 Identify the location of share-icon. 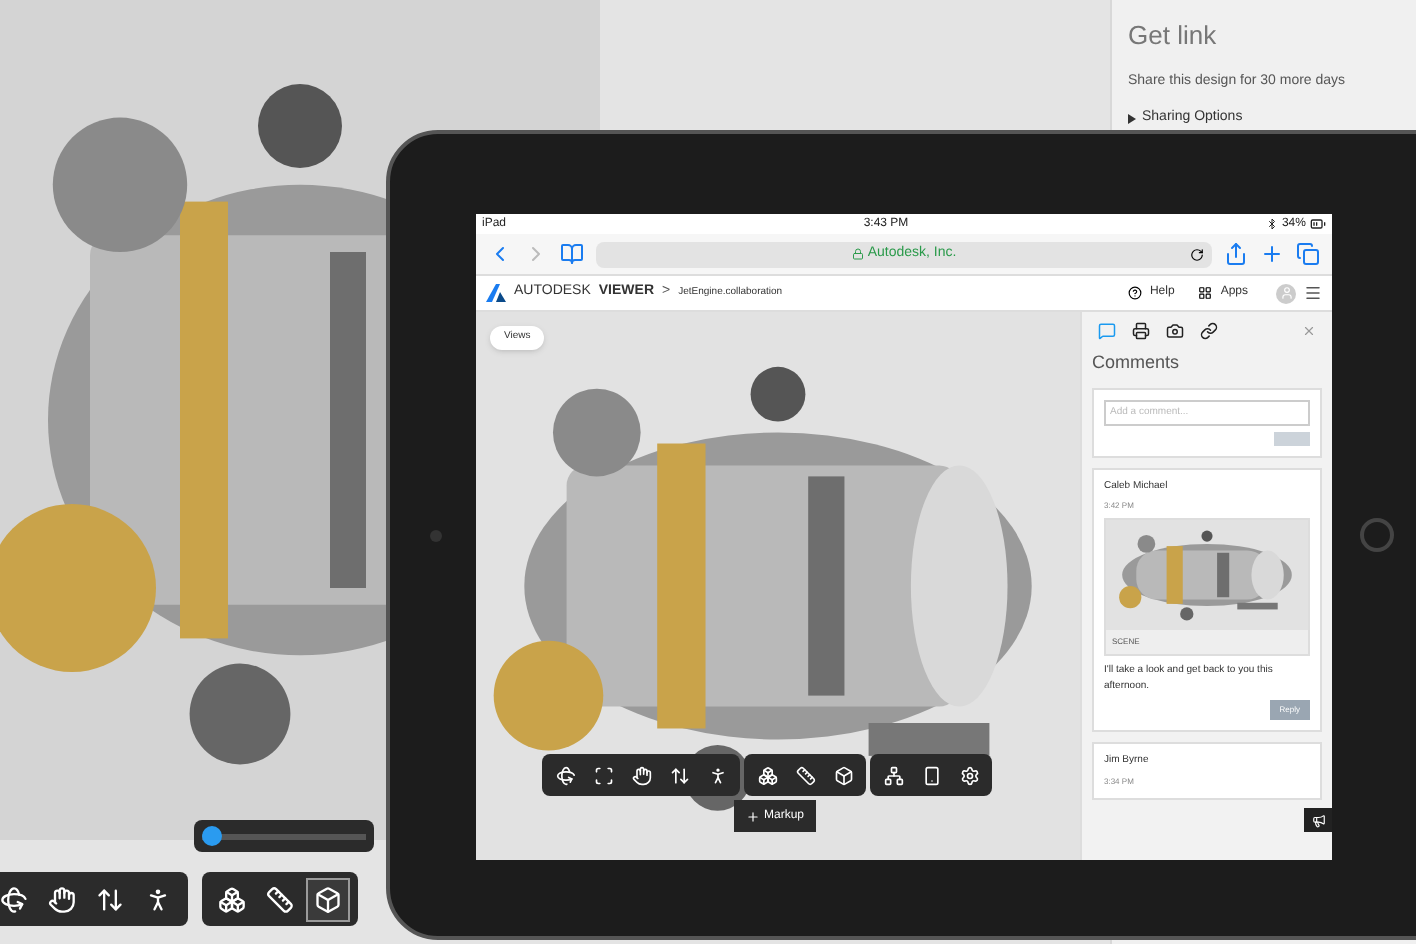
(1236, 254).